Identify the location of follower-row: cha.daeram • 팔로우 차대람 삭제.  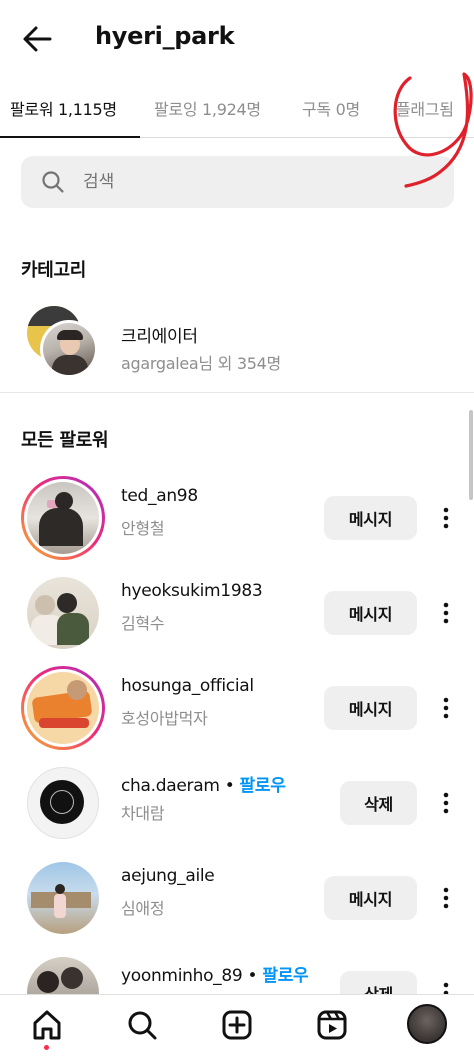
(237, 804).